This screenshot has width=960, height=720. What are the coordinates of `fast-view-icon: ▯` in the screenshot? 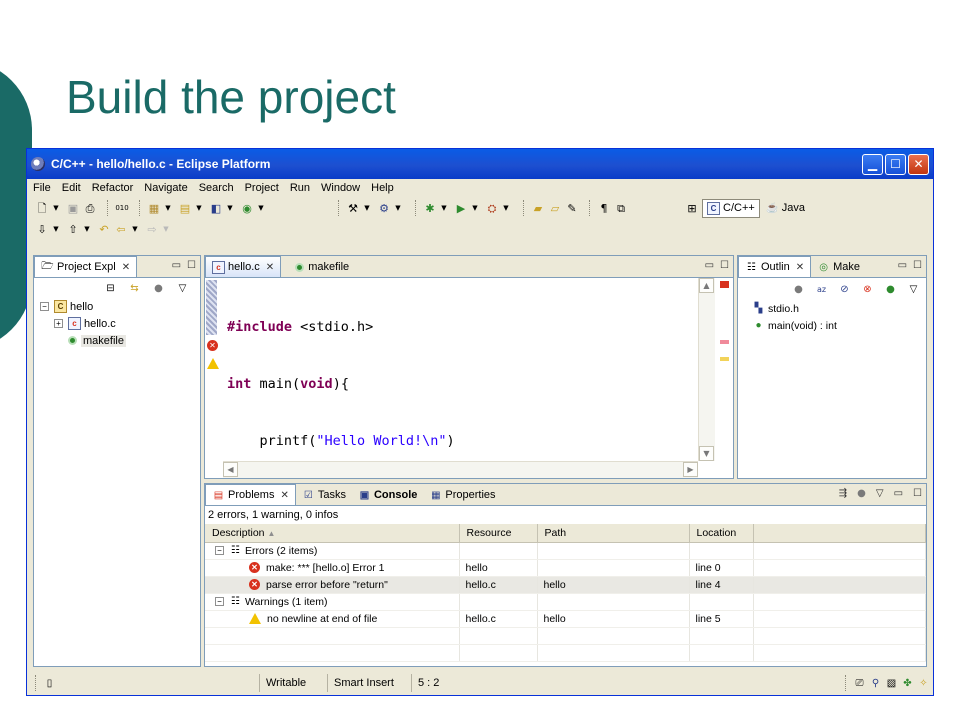 It's located at (49, 683).